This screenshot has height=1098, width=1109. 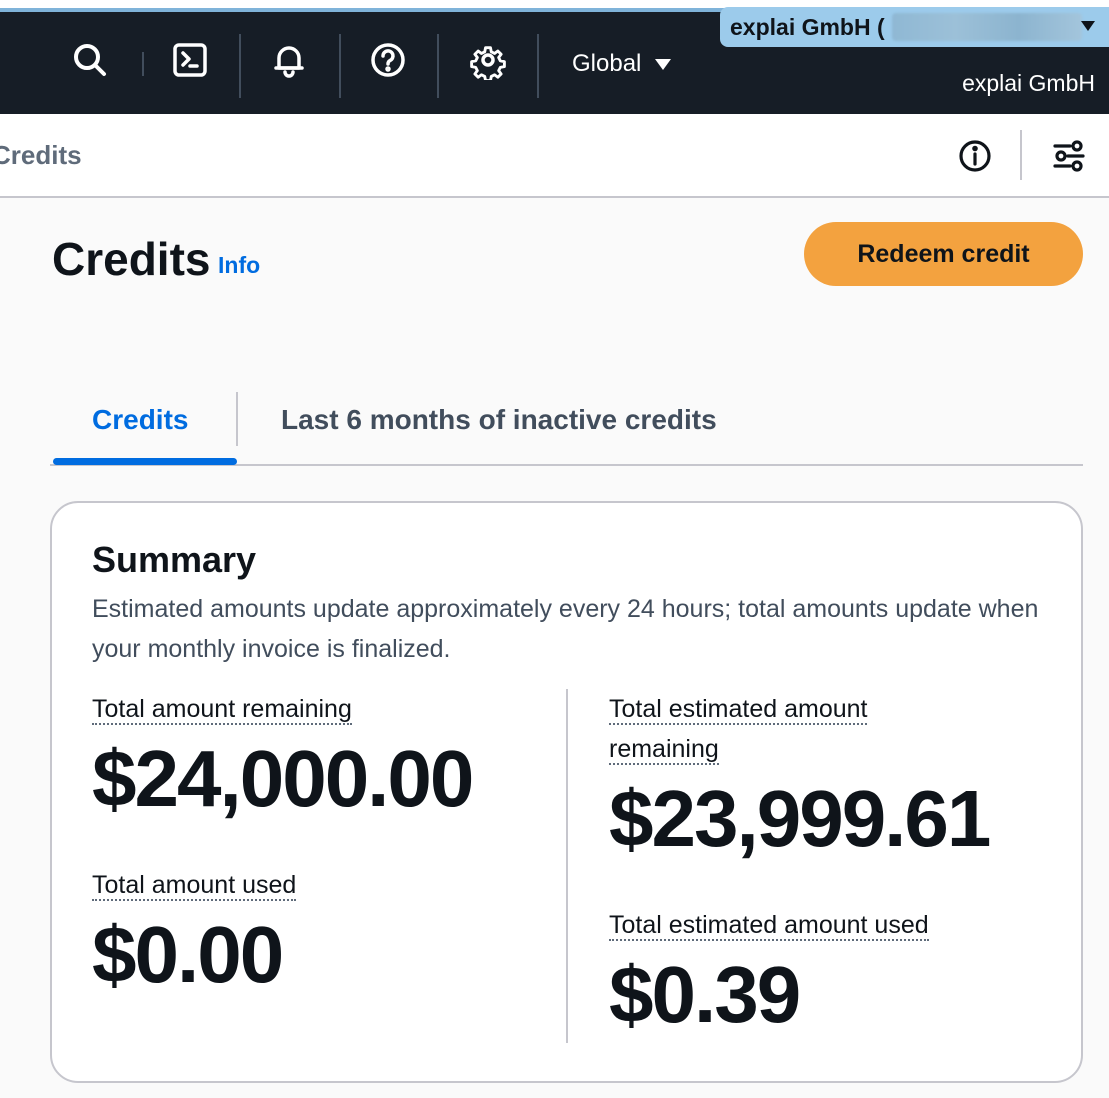 What do you see at coordinates (705, 994) in the screenshot?
I see `estimated-used-value: $0.39` at bounding box center [705, 994].